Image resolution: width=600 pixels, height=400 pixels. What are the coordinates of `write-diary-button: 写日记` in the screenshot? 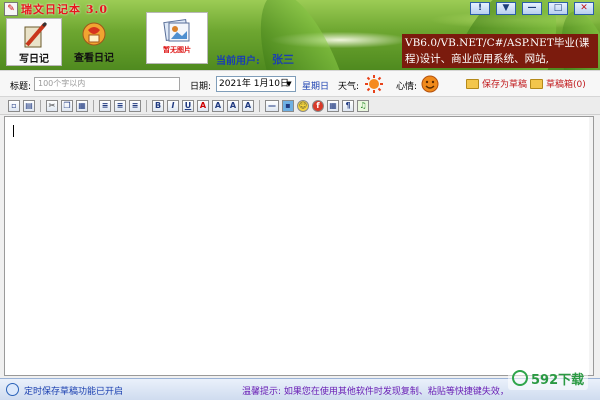 It's located at (34, 42).